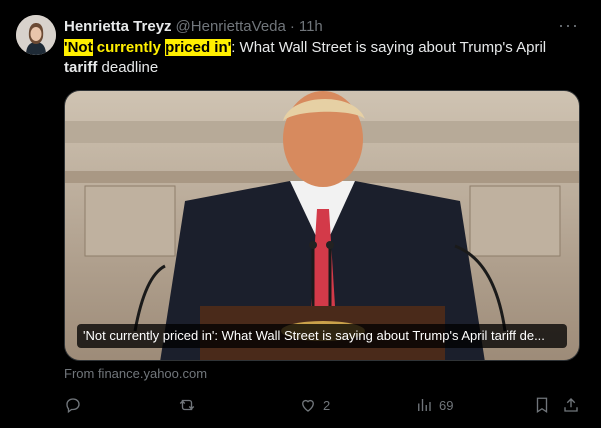 The width and height of the screenshot is (601, 428). I want to click on reply-button, so click(76, 405).